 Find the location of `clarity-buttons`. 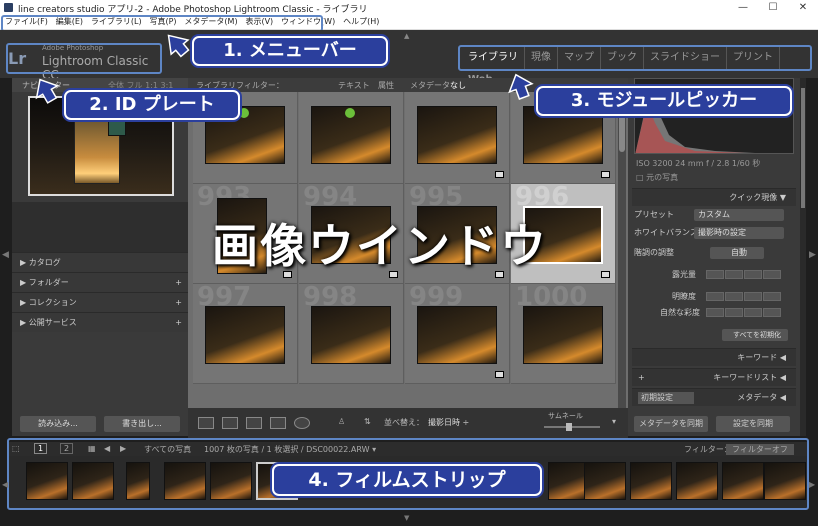

clarity-buttons is located at coordinates (744, 297).